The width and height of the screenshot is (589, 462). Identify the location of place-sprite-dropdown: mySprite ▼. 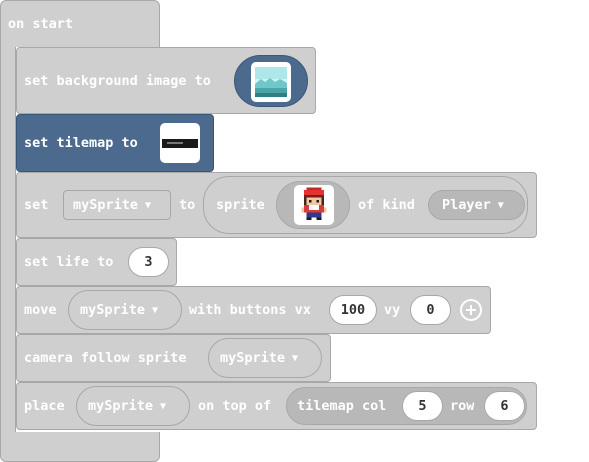
(133, 406).